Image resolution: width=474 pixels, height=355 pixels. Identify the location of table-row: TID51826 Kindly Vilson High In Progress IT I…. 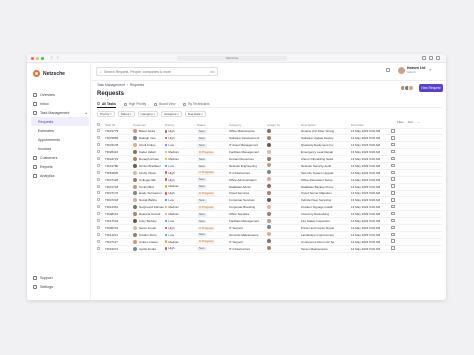
(269, 173).